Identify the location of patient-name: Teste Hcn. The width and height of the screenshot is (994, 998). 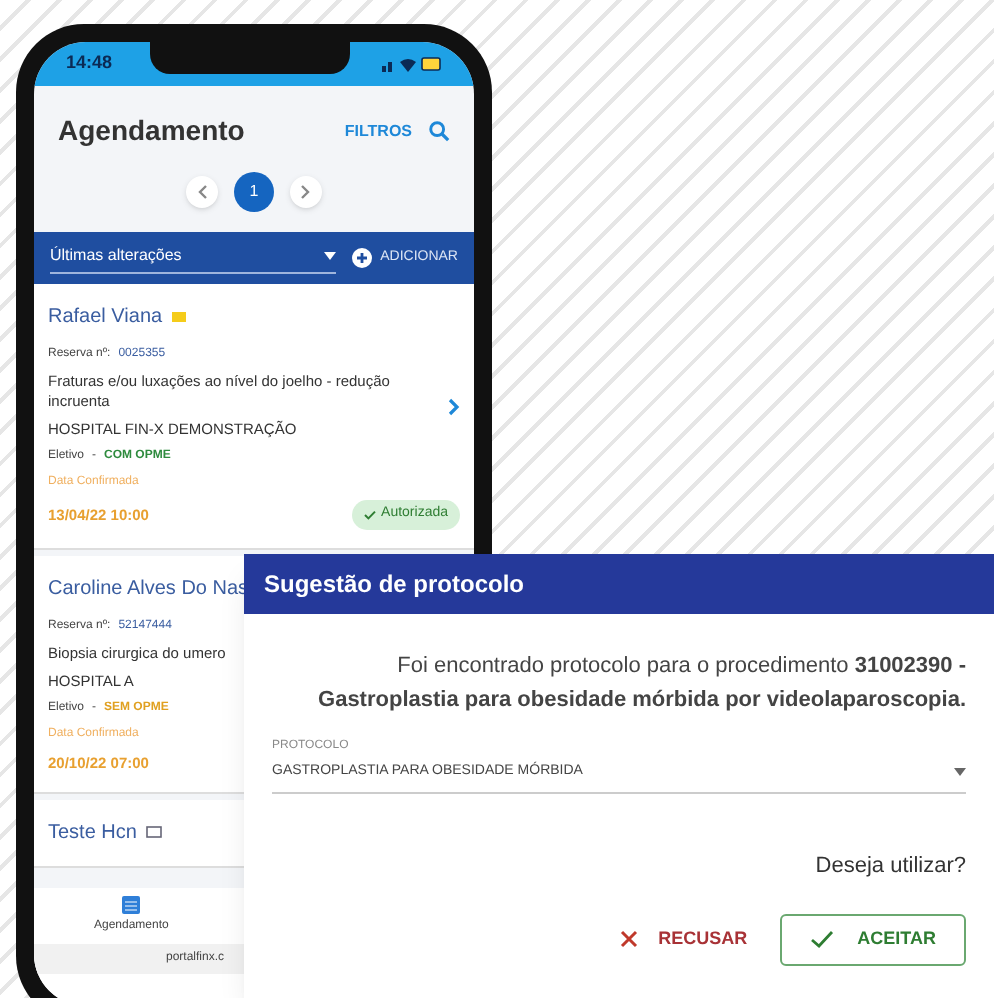
(92, 834).